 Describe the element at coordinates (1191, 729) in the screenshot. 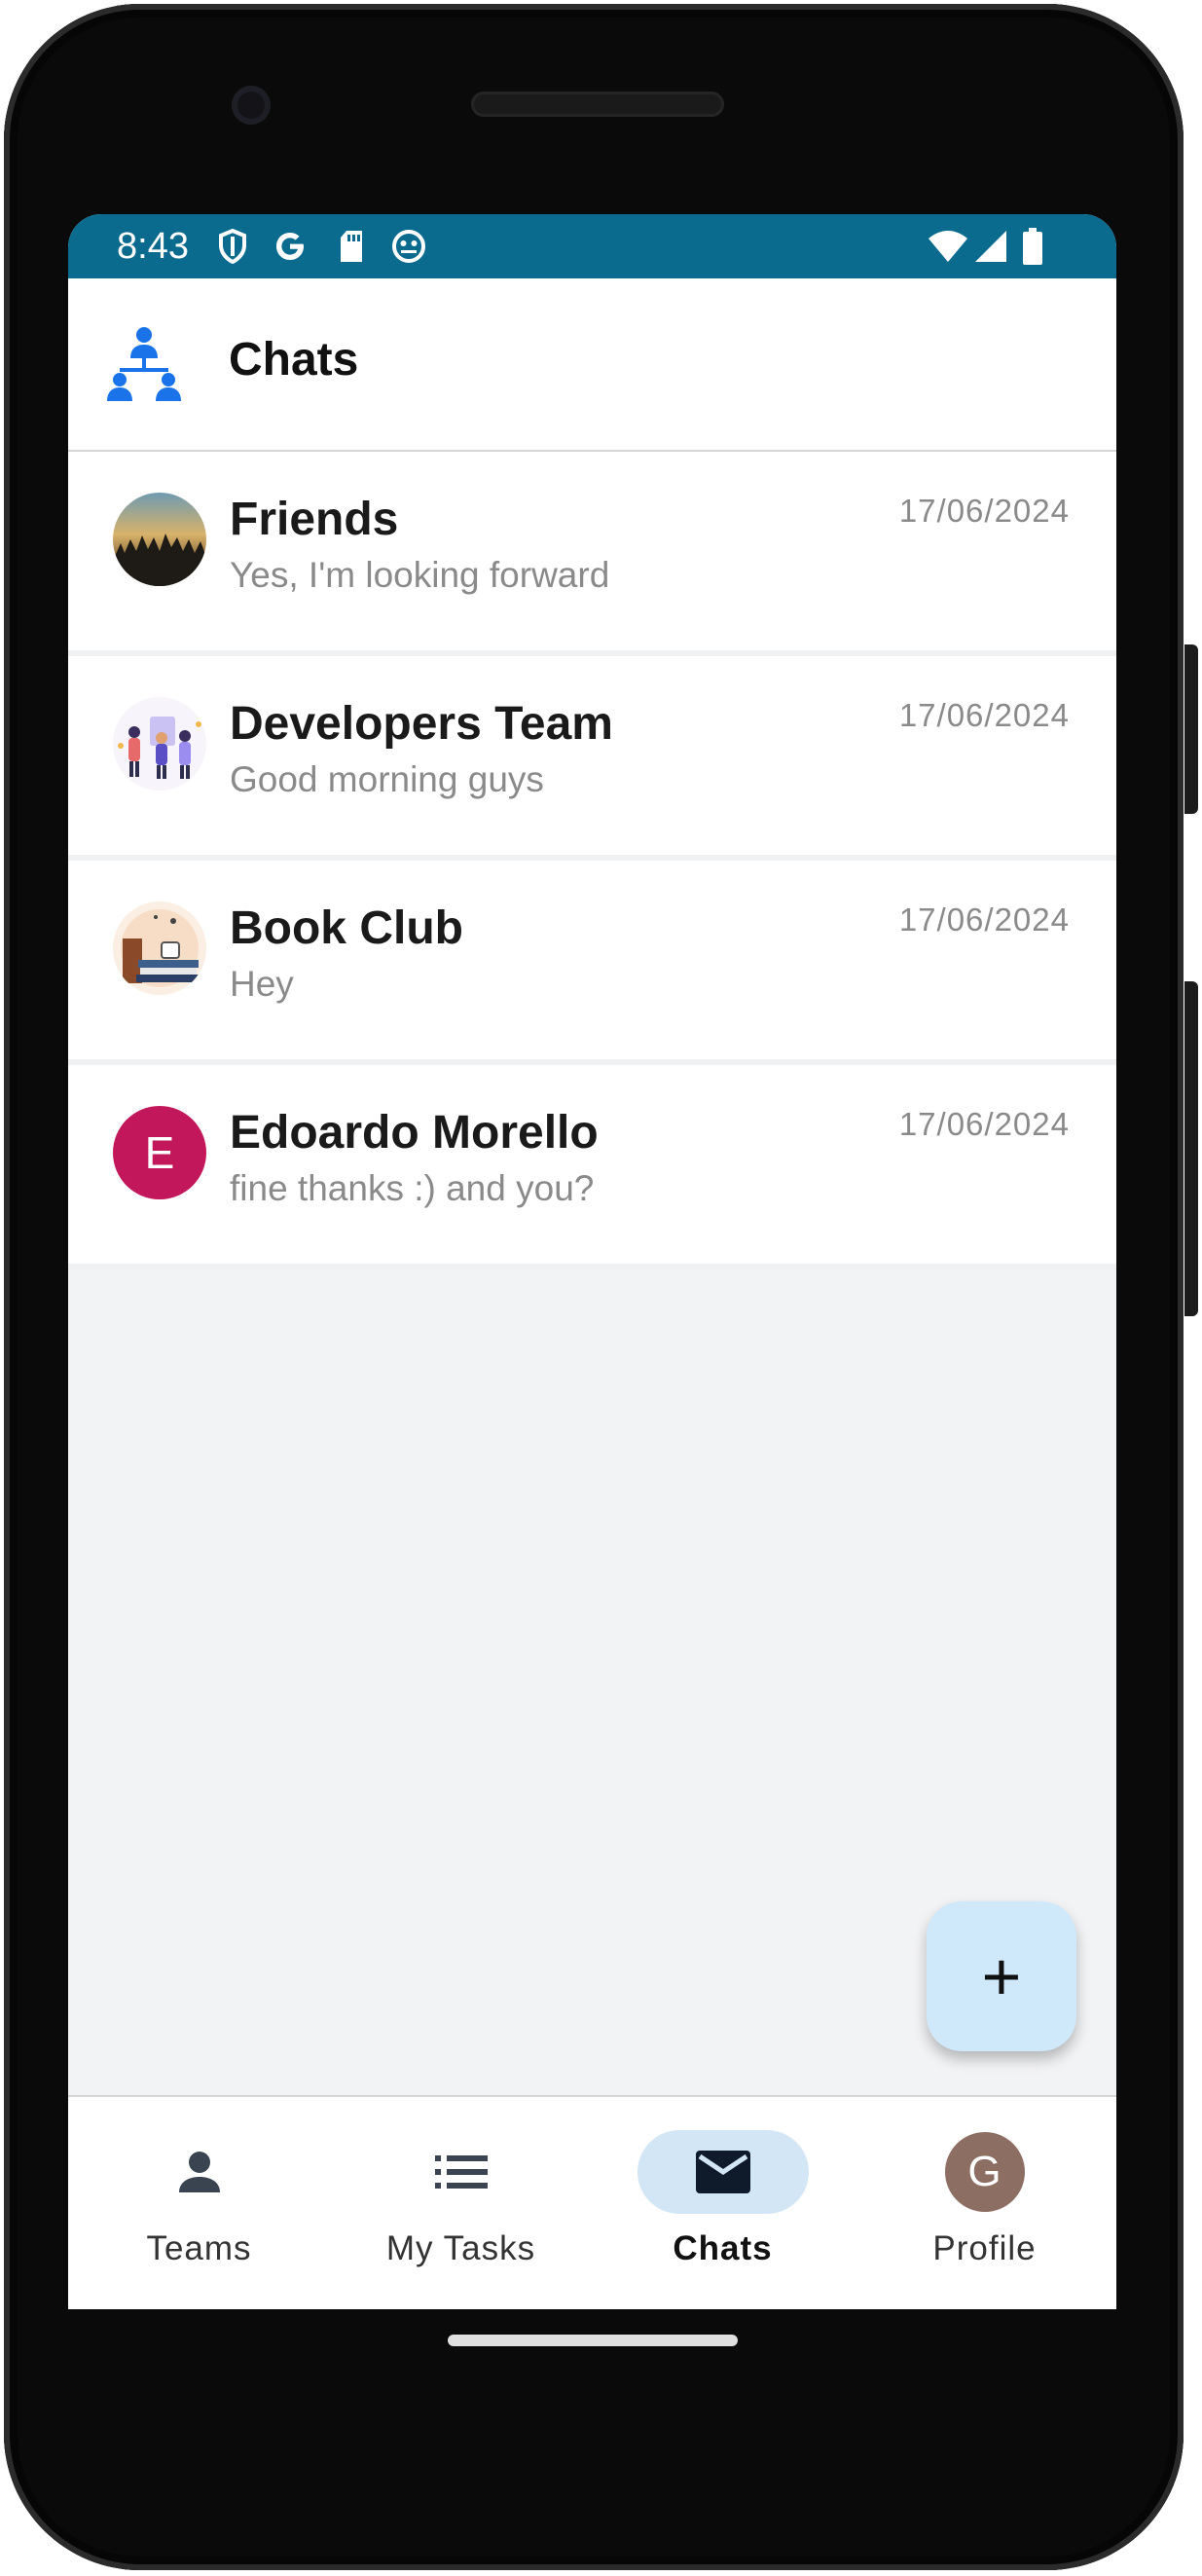

I see `power-button` at that location.